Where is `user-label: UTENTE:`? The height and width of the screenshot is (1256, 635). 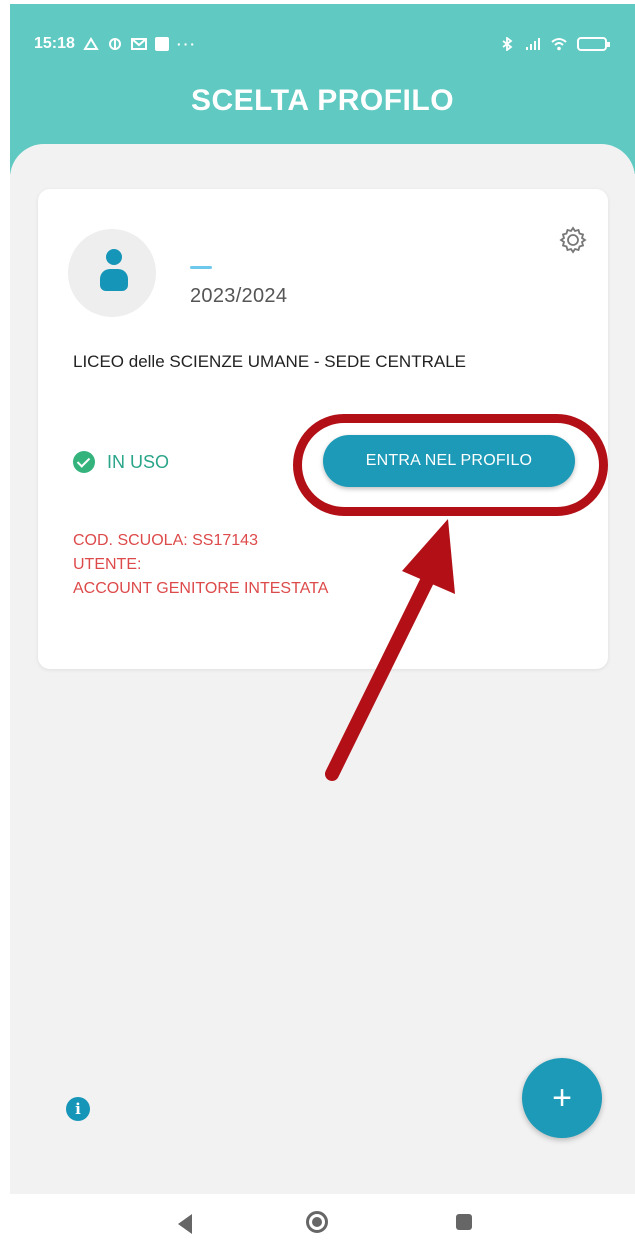
user-label: UTENTE: is located at coordinates (107, 564).